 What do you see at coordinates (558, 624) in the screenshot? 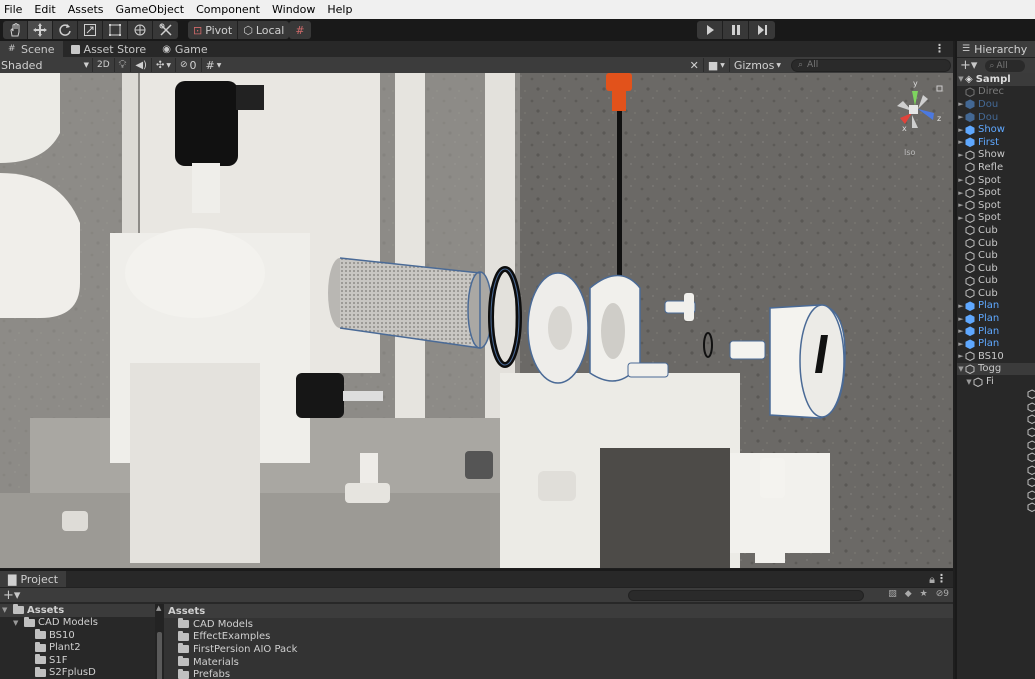
I see `asset-list-item: CAD Models` at bounding box center [558, 624].